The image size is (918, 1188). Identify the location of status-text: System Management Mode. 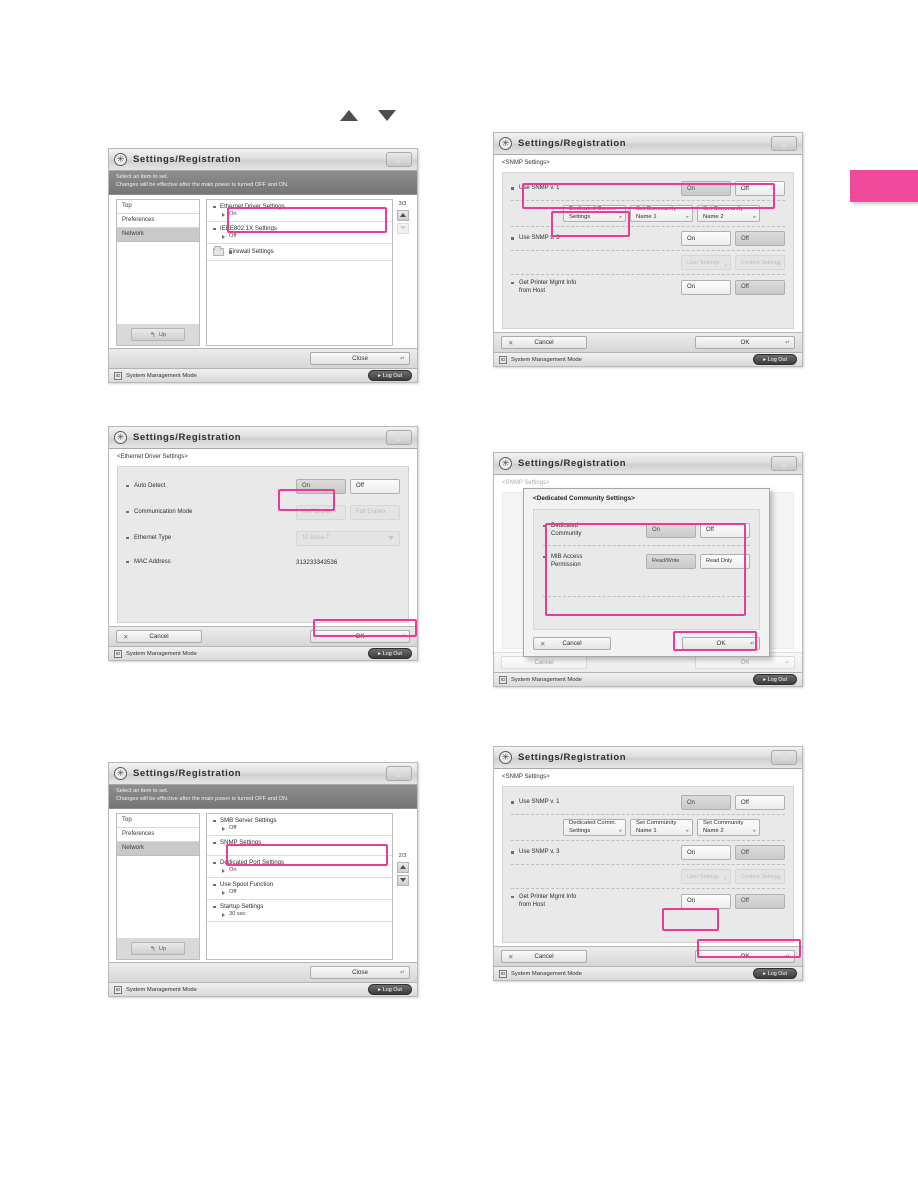
(546, 973).